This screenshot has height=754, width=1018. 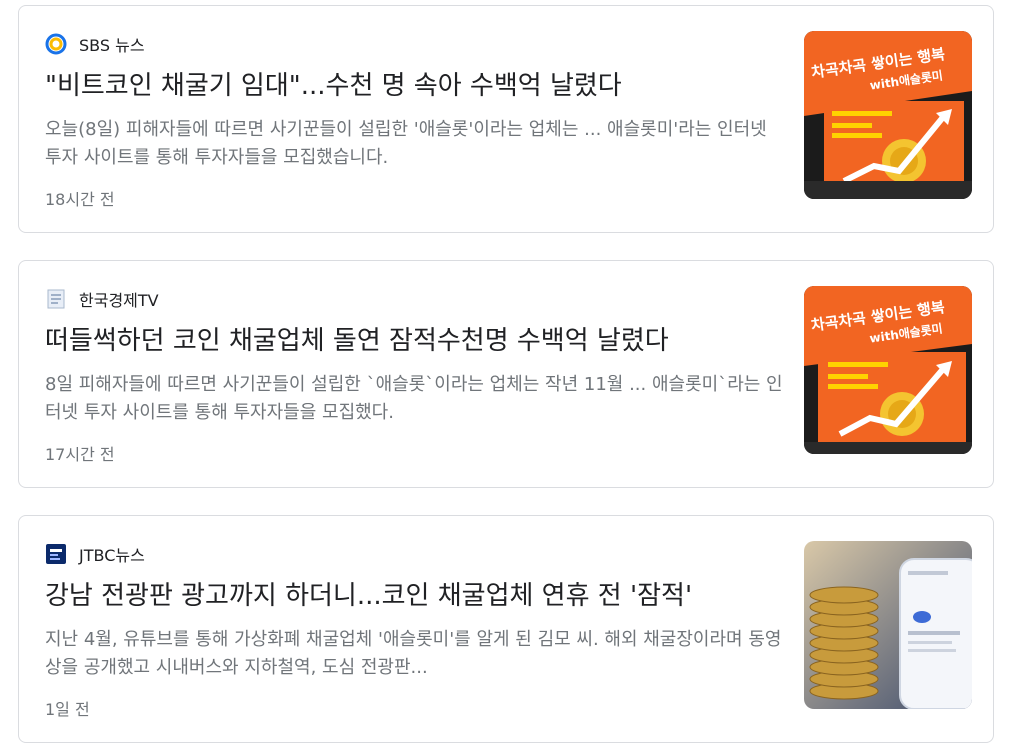 I want to click on source-name: SBS 뉴스, so click(x=112, y=45).